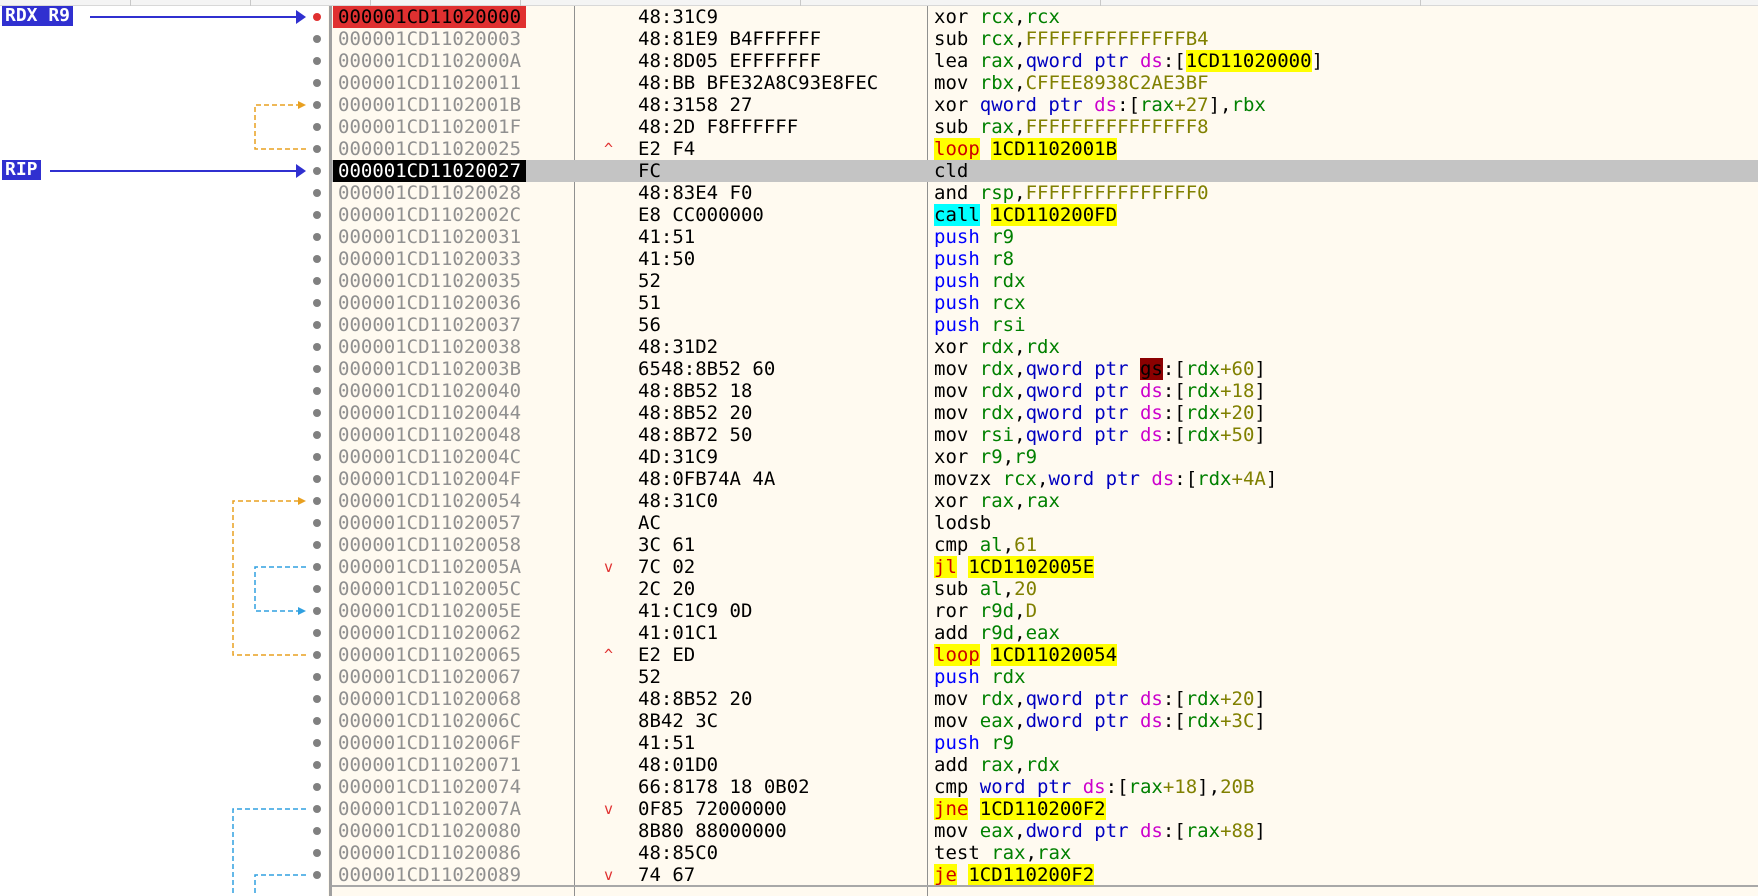 The image size is (1758, 896). Describe the element at coordinates (1045, 765) in the screenshot. I see `instruction-row: 000001CD11020071 48:01D0 add rax,rdx` at that location.